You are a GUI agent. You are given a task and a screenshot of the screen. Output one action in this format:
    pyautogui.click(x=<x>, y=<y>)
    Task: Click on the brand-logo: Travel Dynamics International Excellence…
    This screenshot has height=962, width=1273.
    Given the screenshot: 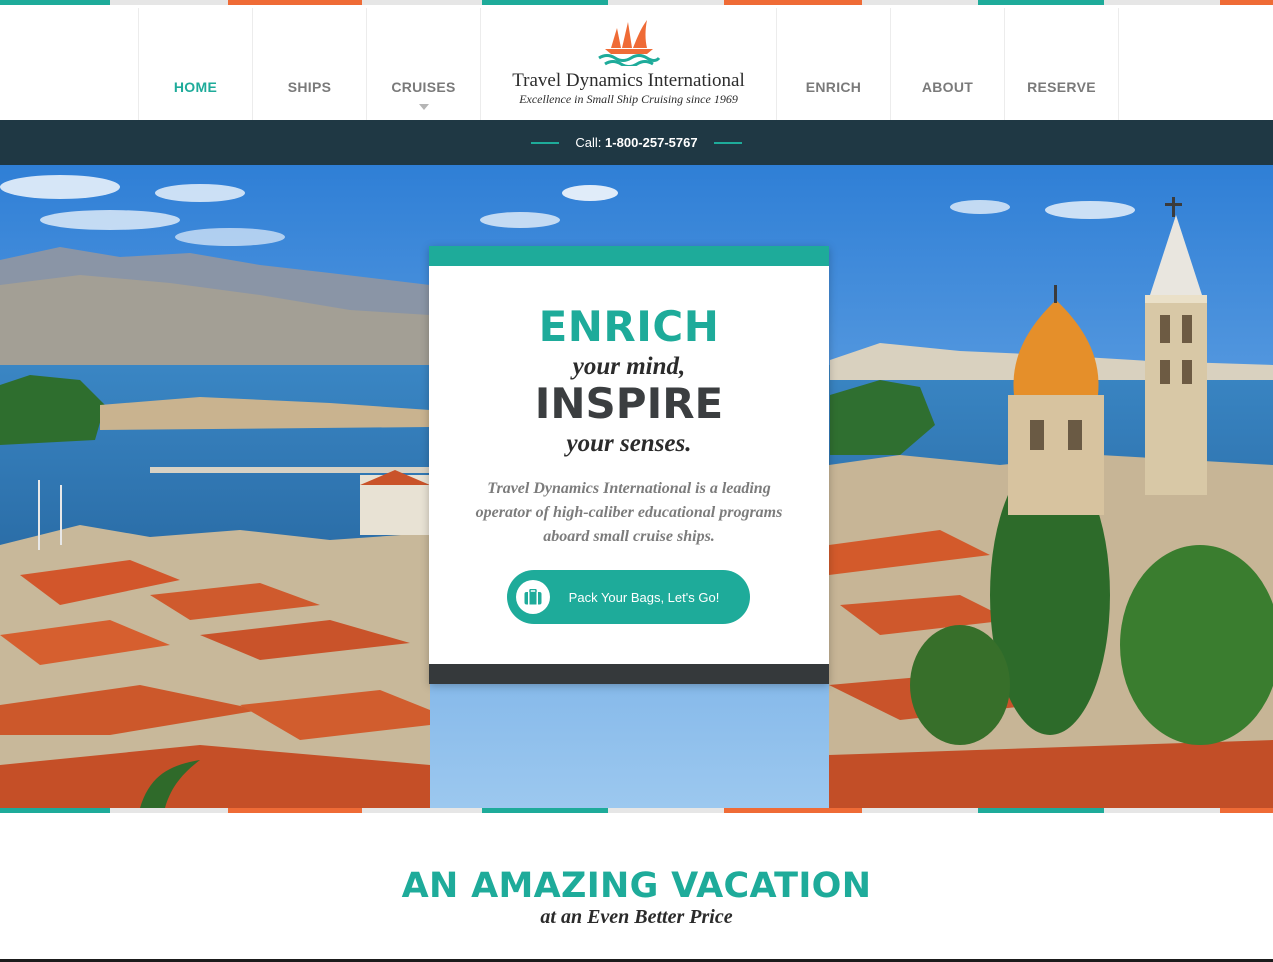 What is the action you would take?
    pyautogui.click(x=628, y=64)
    